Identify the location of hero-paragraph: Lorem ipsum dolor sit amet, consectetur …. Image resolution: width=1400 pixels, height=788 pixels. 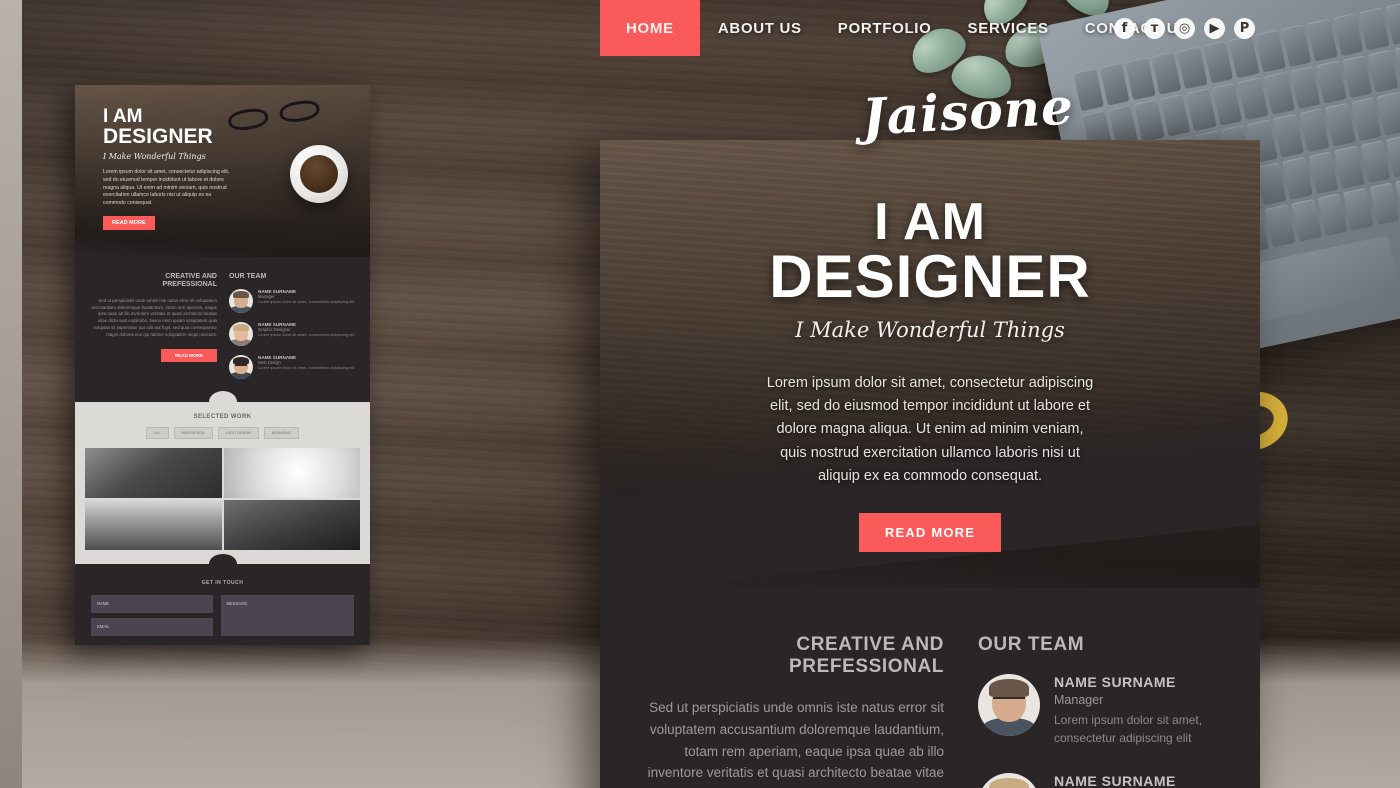
(930, 429).